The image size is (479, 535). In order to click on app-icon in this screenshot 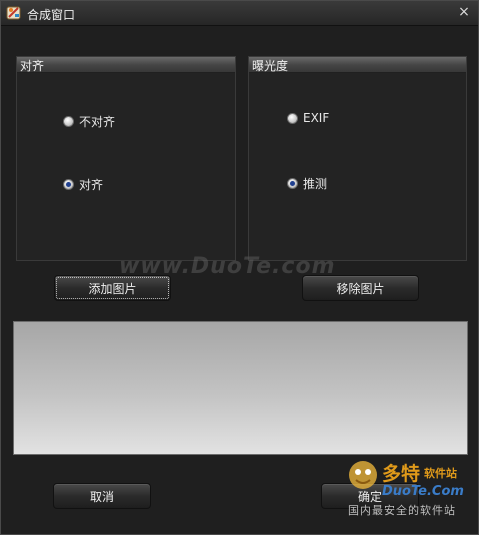, I will do `click(13, 13)`.